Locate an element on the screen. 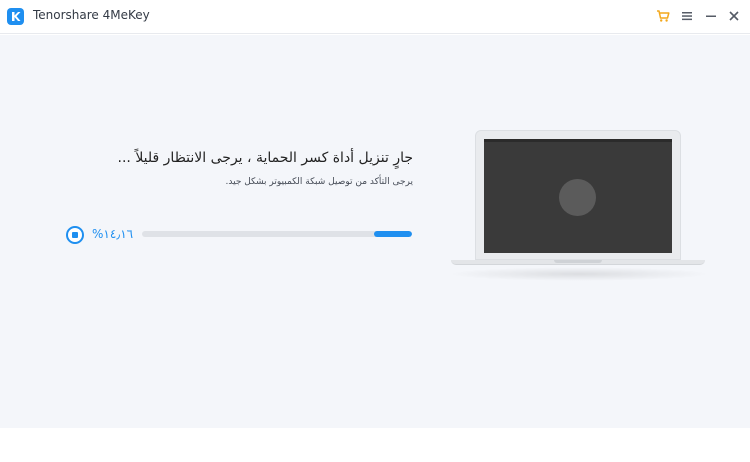 The width and height of the screenshot is (750, 462). footer is located at coordinates (375, 445).